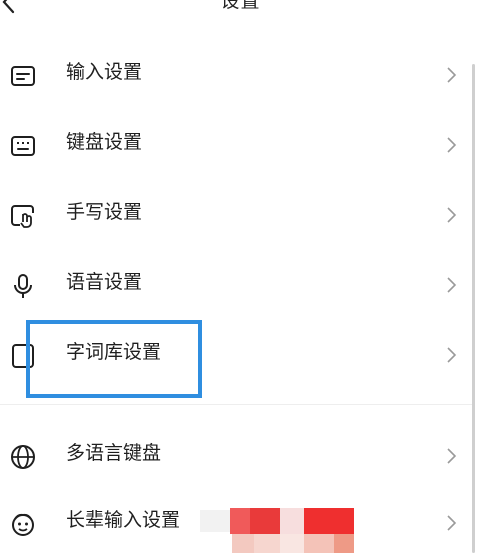  I want to click on settings-item-label: 手写设置, so click(104, 212).